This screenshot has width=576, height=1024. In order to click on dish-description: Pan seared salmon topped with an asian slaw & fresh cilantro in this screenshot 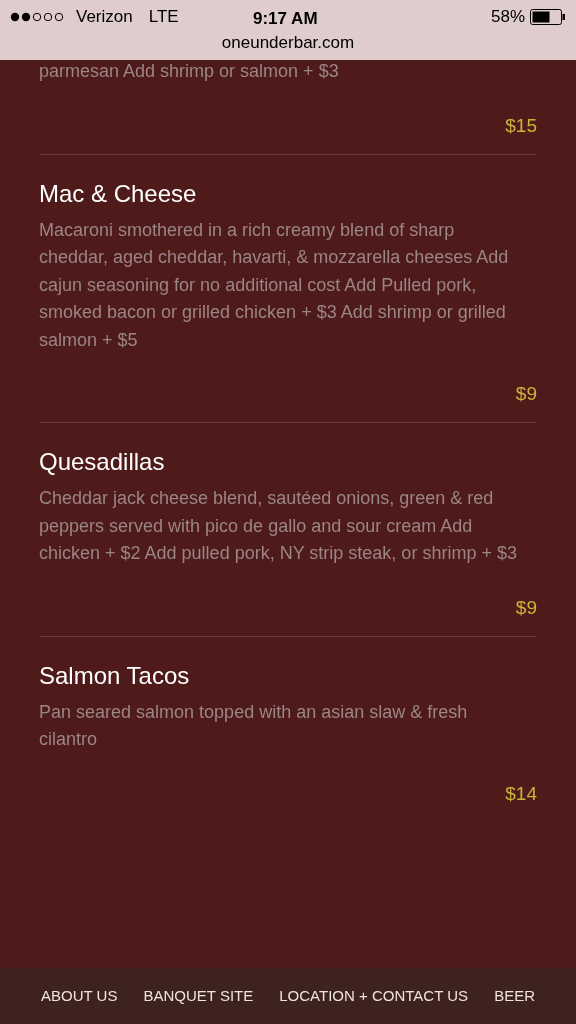, I will do `click(254, 725)`.